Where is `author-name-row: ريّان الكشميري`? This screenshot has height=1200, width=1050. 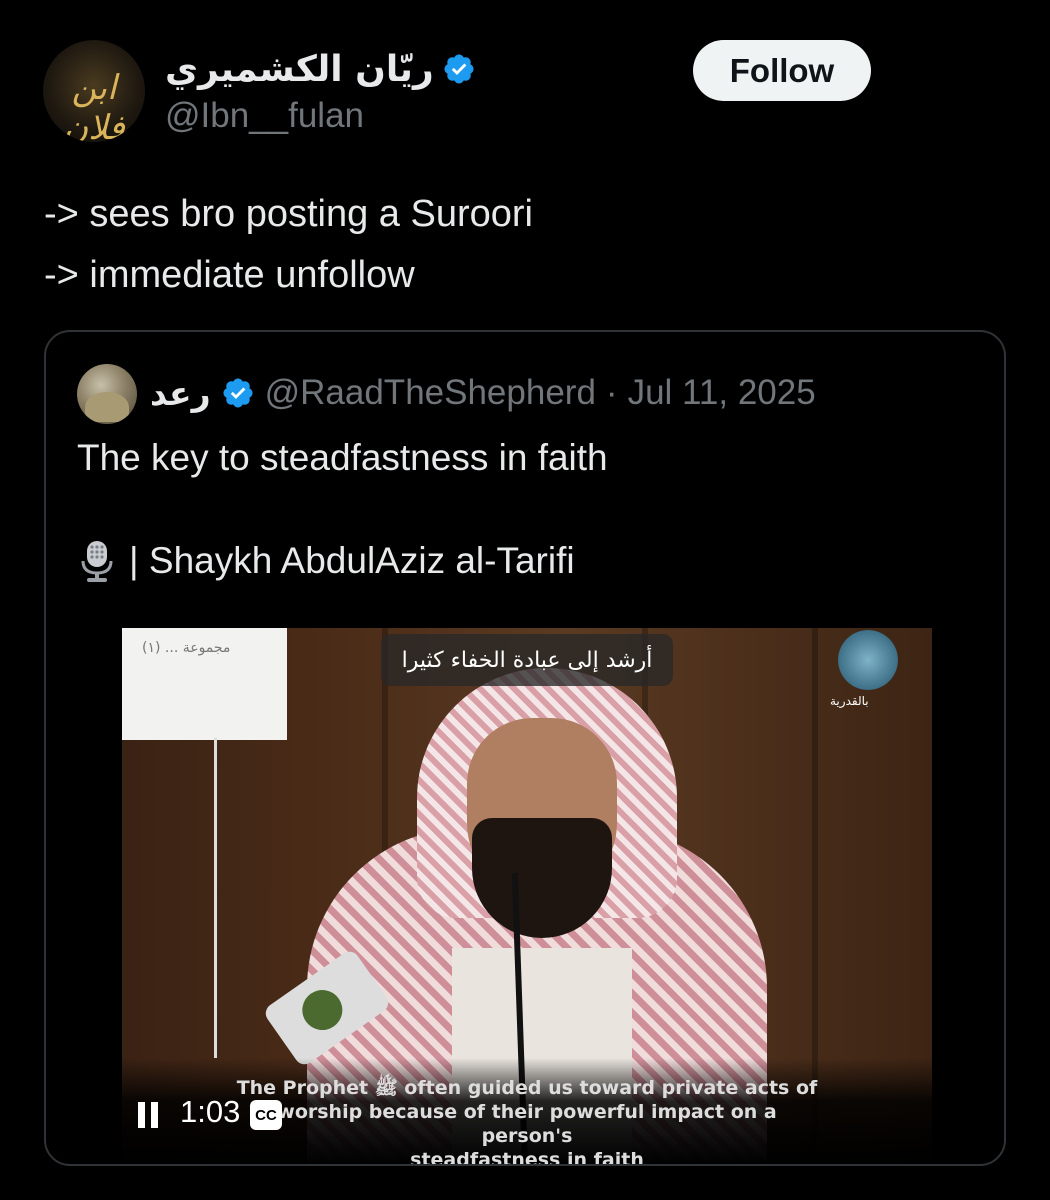 author-name-row: ريّان الكشميري is located at coordinates (320, 69).